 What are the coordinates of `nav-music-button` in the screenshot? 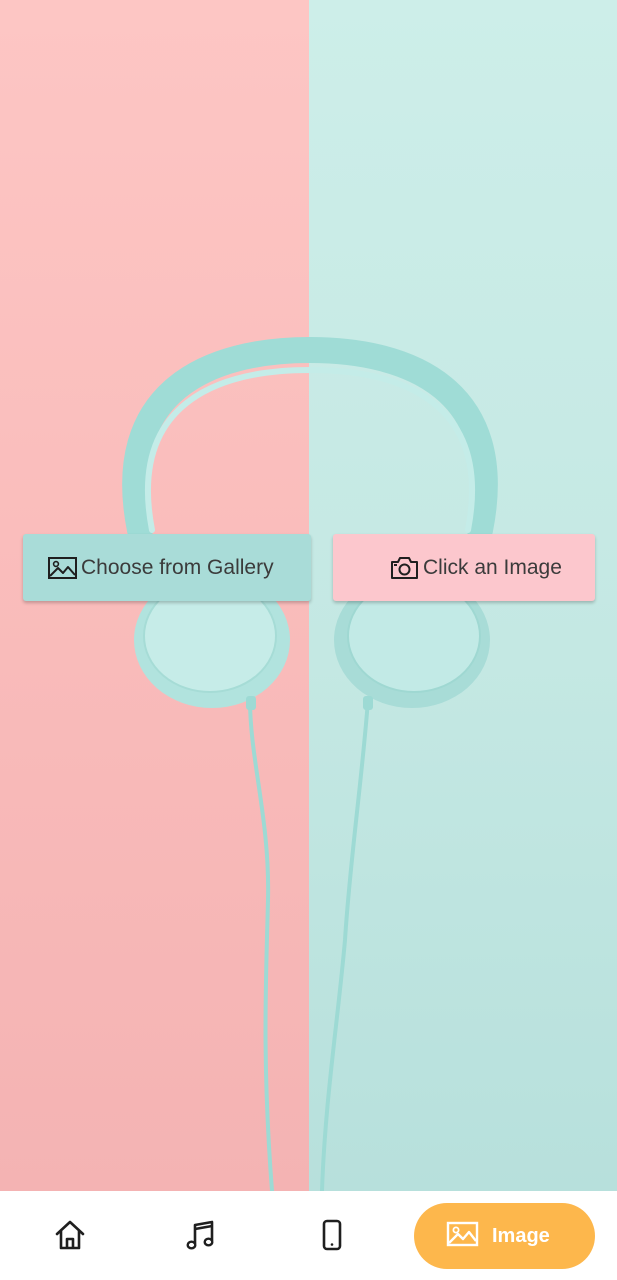 It's located at (200, 1235).